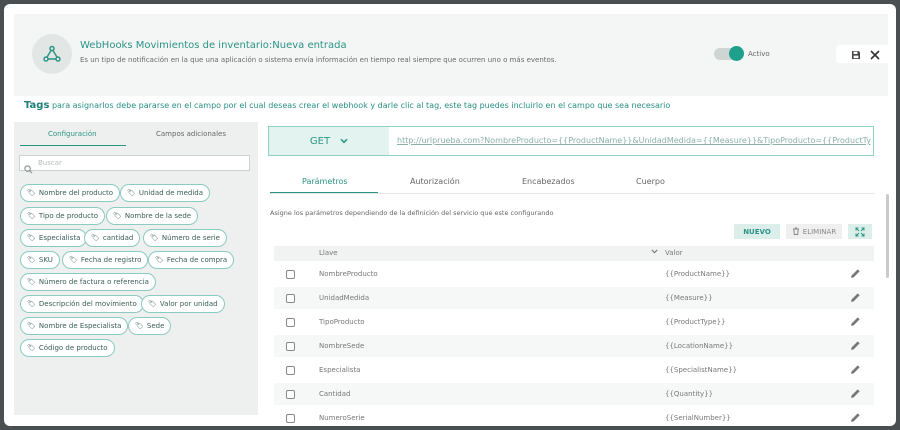 The image size is (900, 430). What do you see at coordinates (887, 236) in the screenshot?
I see `scrollbar` at bounding box center [887, 236].